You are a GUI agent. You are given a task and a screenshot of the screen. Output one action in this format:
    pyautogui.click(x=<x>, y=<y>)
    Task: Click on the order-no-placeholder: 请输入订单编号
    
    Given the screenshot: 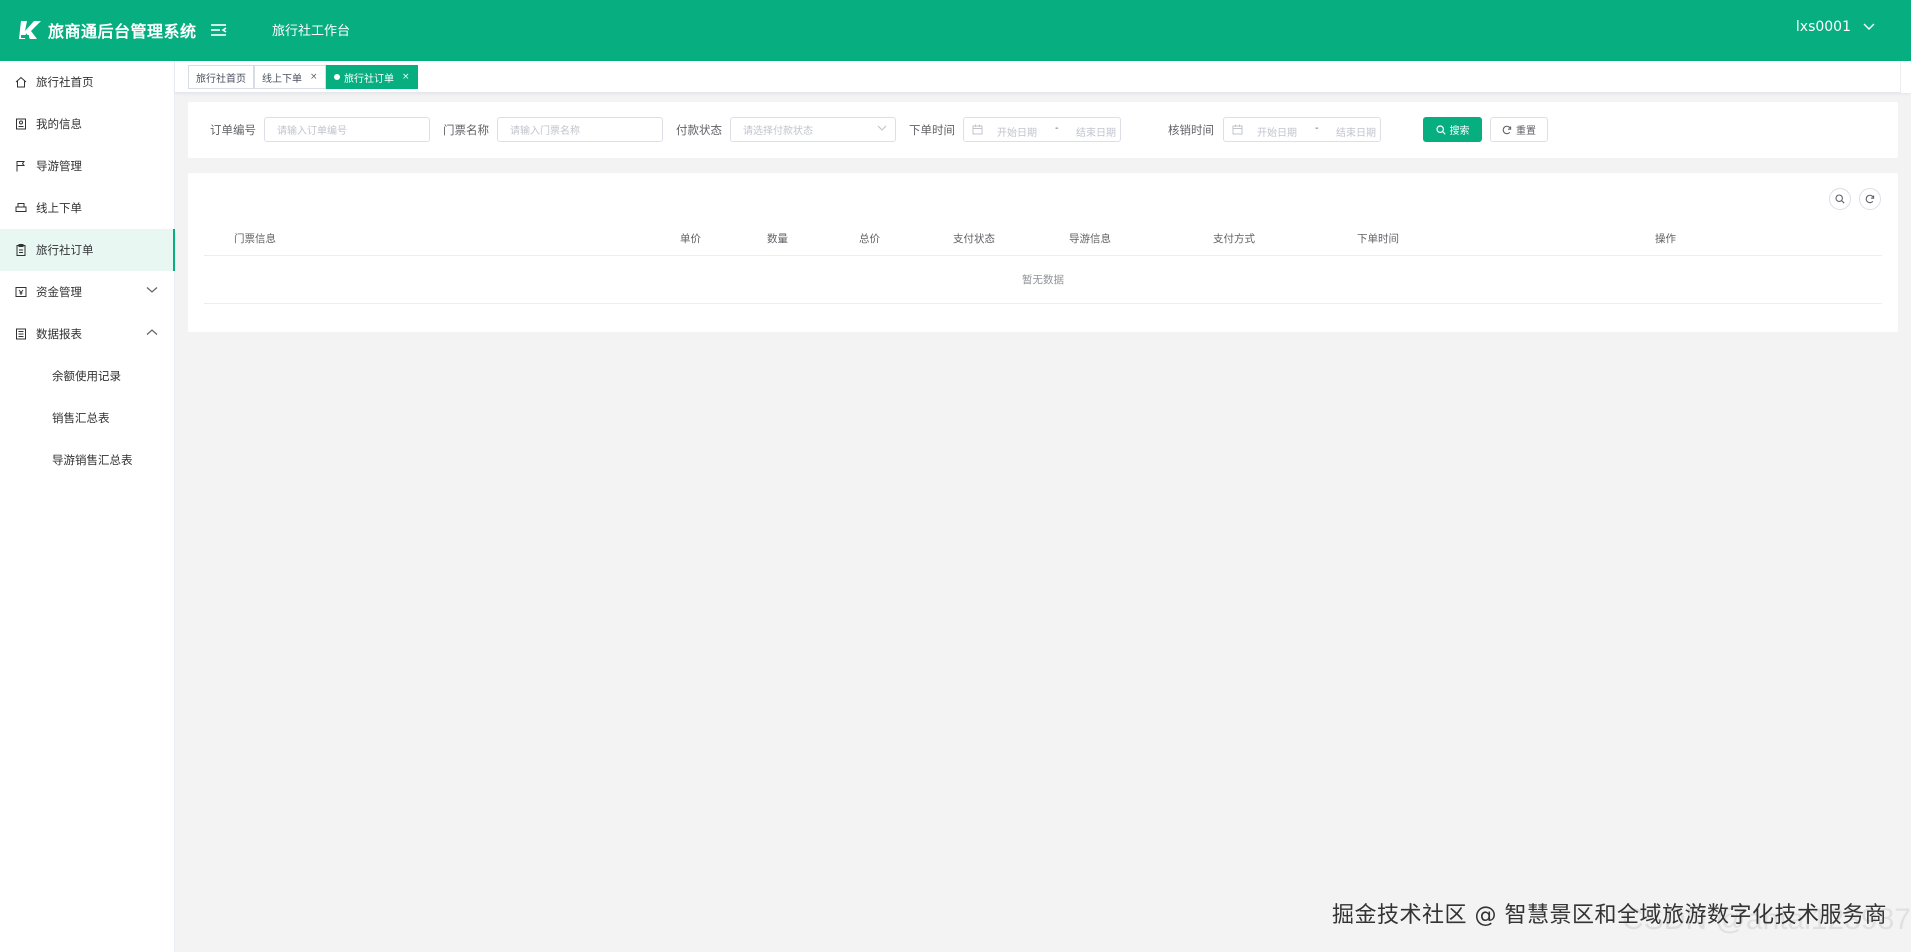 What is the action you would take?
    pyautogui.click(x=312, y=131)
    